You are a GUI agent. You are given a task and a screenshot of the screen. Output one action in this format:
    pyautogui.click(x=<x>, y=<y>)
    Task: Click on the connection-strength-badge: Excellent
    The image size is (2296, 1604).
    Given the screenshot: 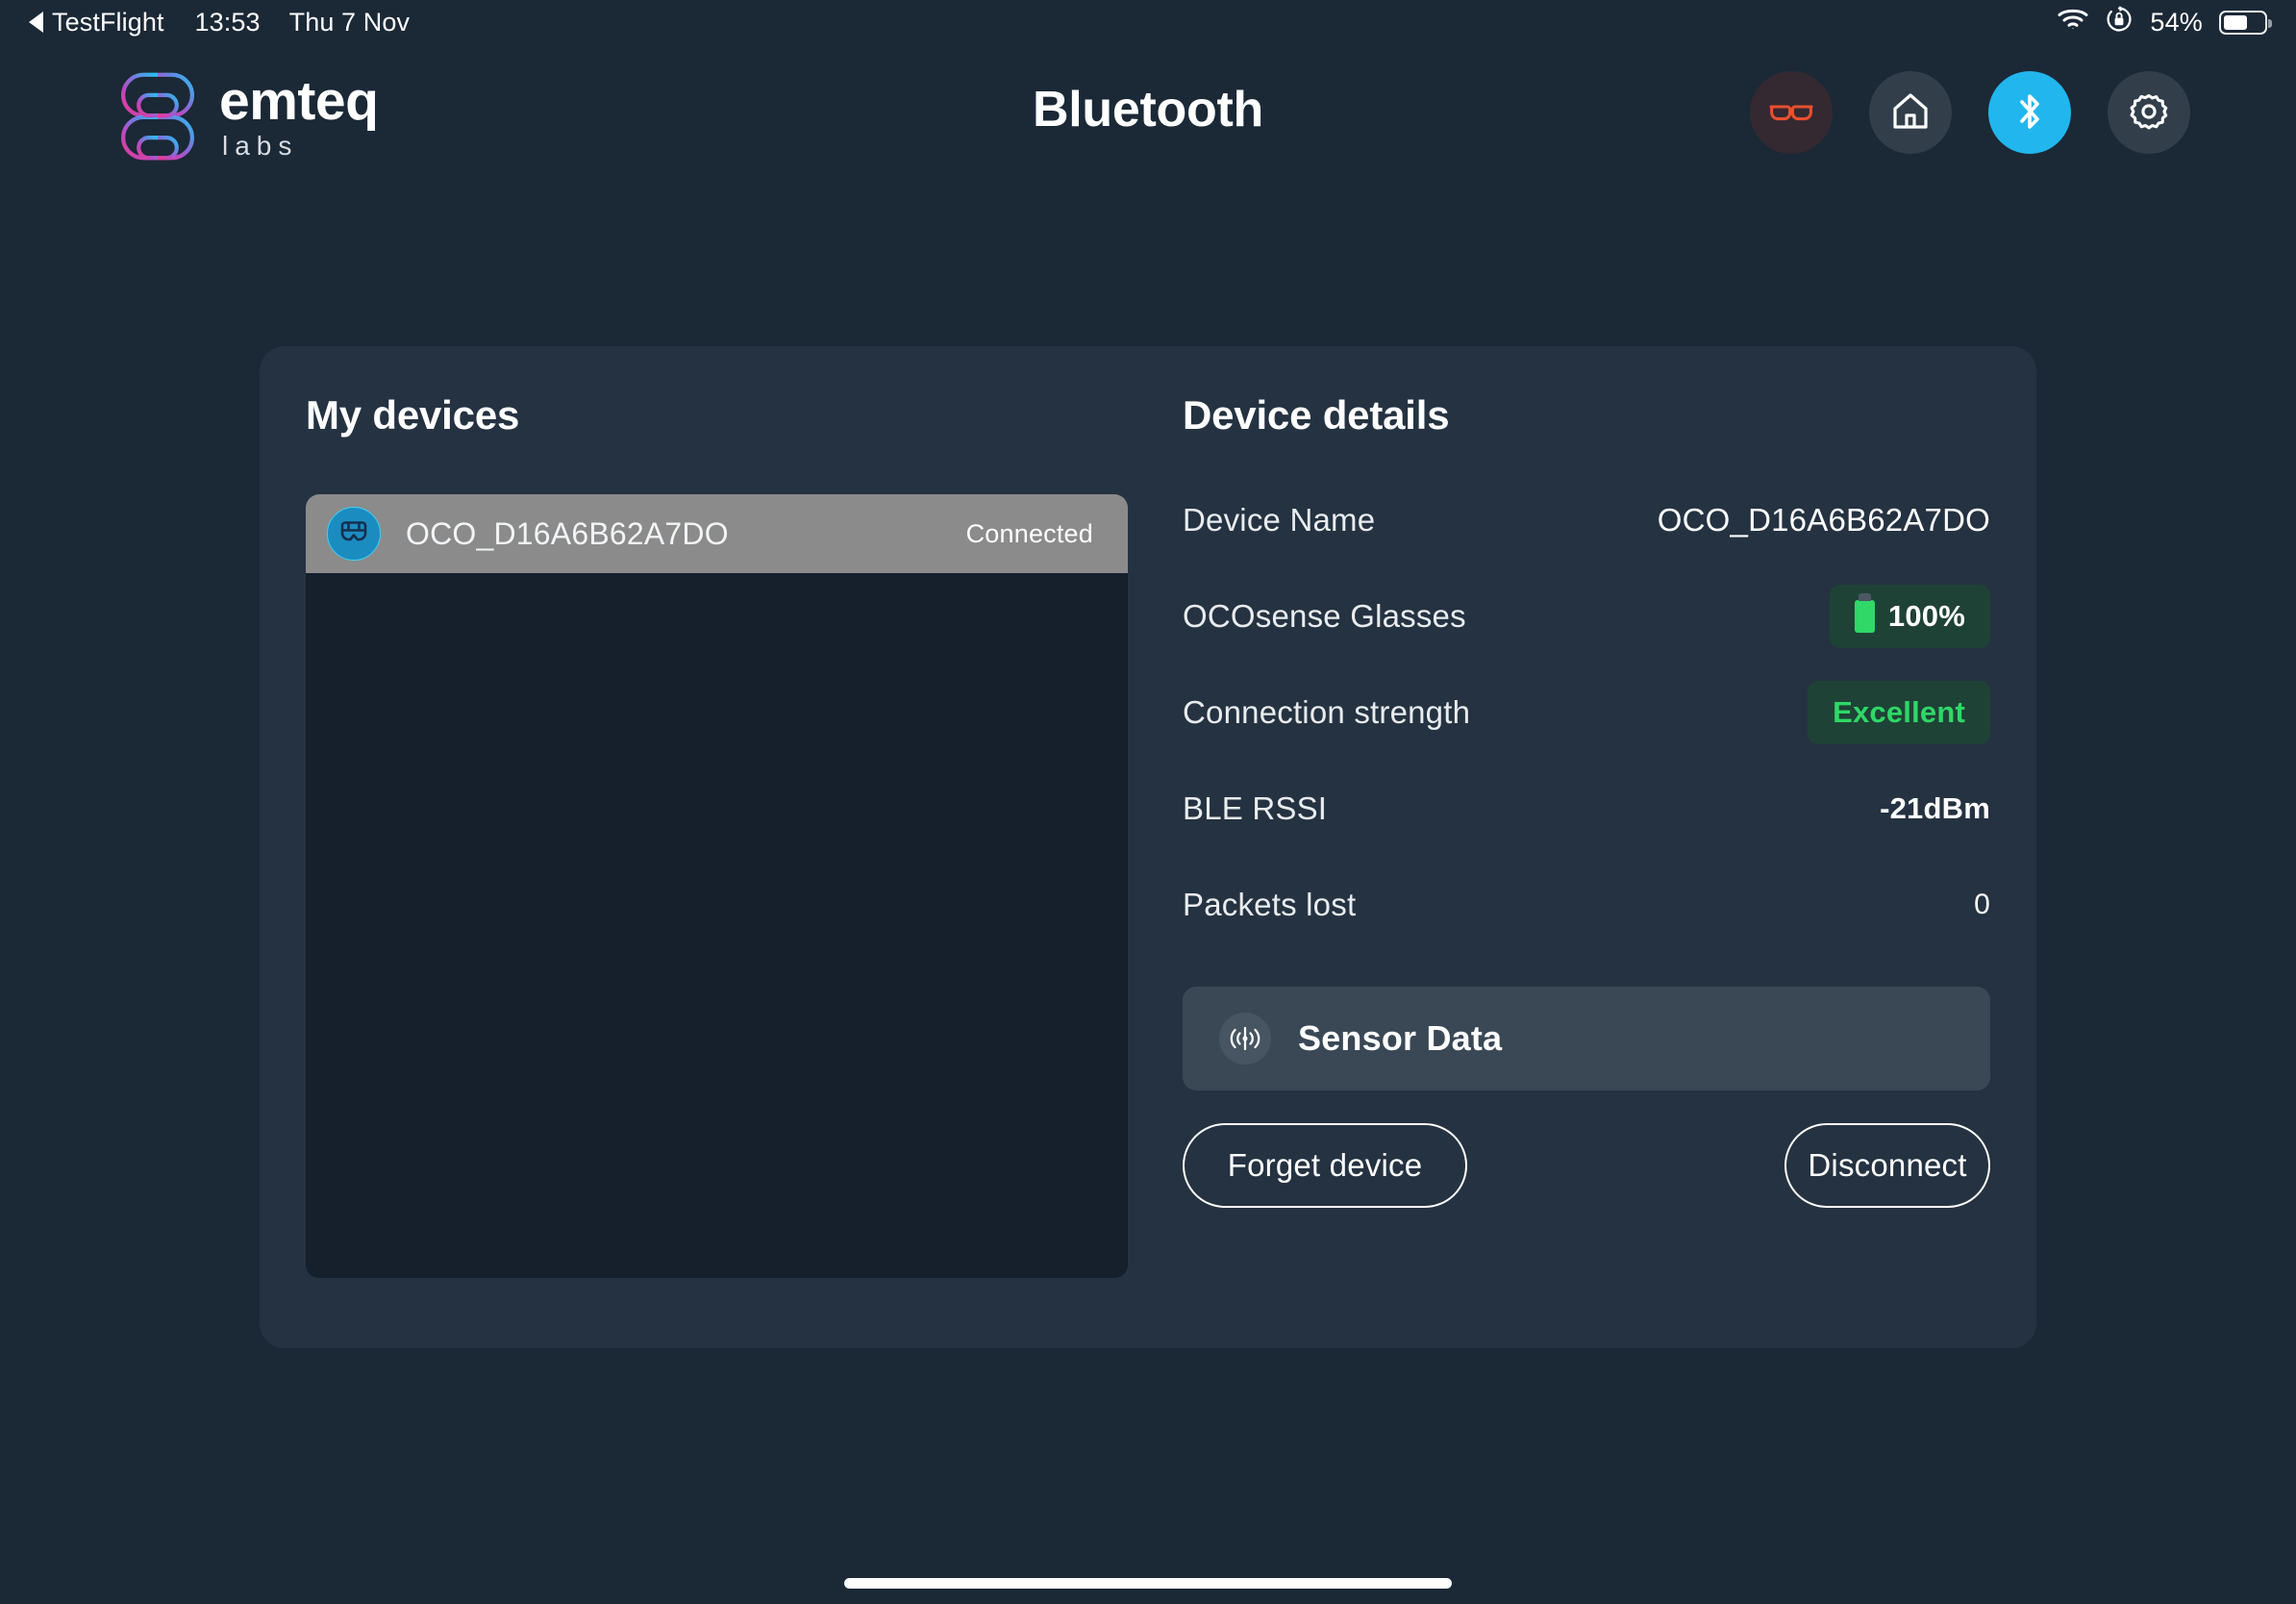 What is the action you would take?
    pyautogui.click(x=1899, y=712)
    